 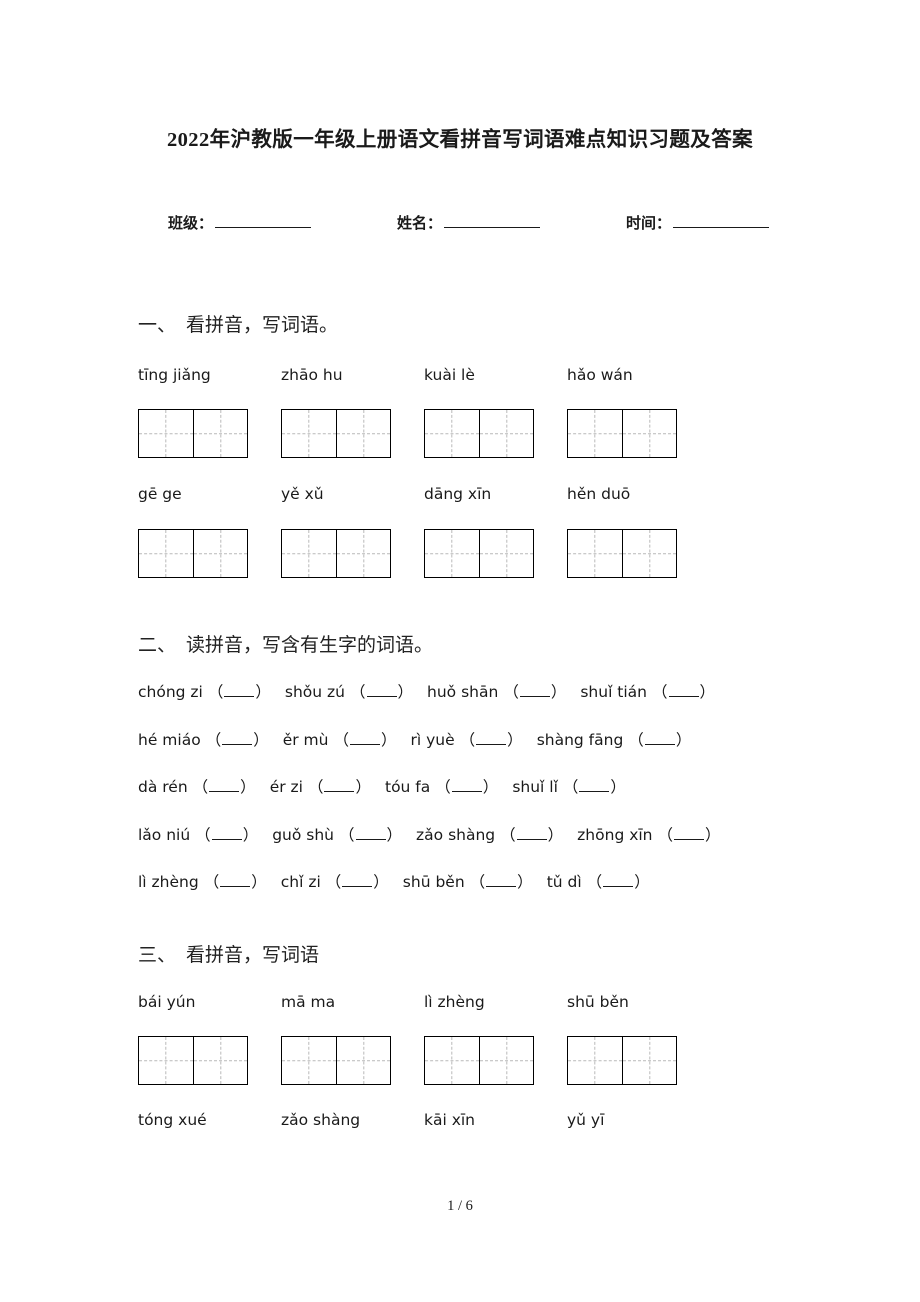 What do you see at coordinates (460, 1206) in the screenshot?
I see `page-number: 1 / 6` at bounding box center [460, 1206].